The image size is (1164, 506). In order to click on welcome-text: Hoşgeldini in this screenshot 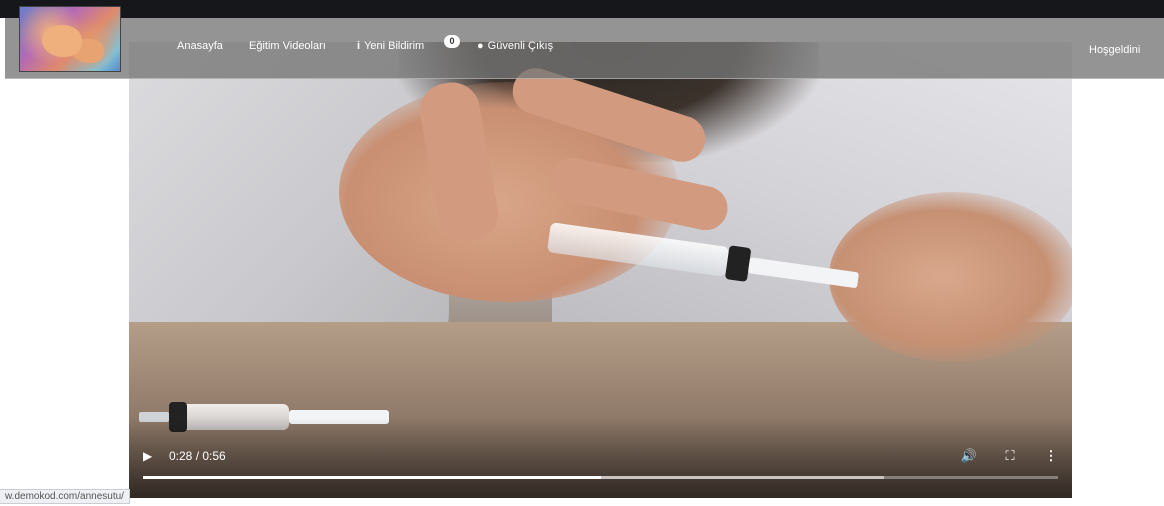, I will do `click(1115, 50)`.